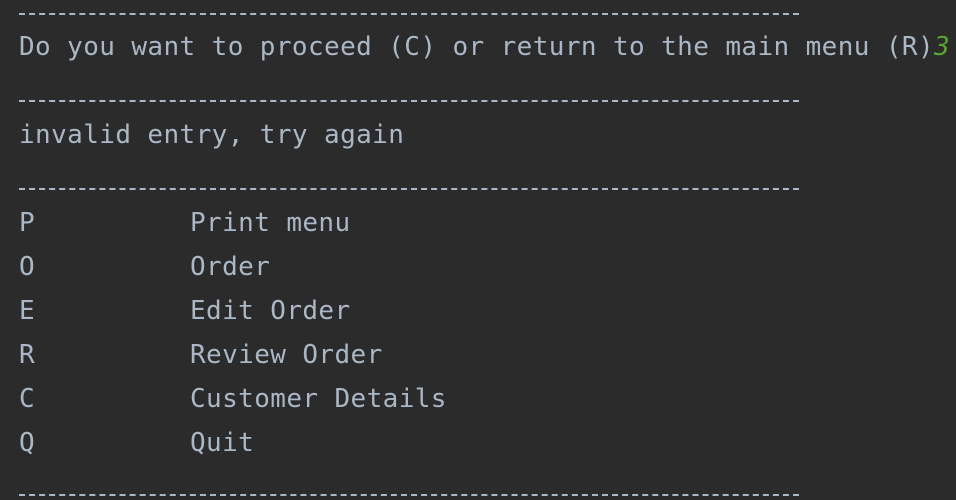 This screenshot has width=956, height=500. What do you see at coordinates (270, 311) in the screenshot?
I see `menu-label: Edit Order` at bounding box center [270, 311].